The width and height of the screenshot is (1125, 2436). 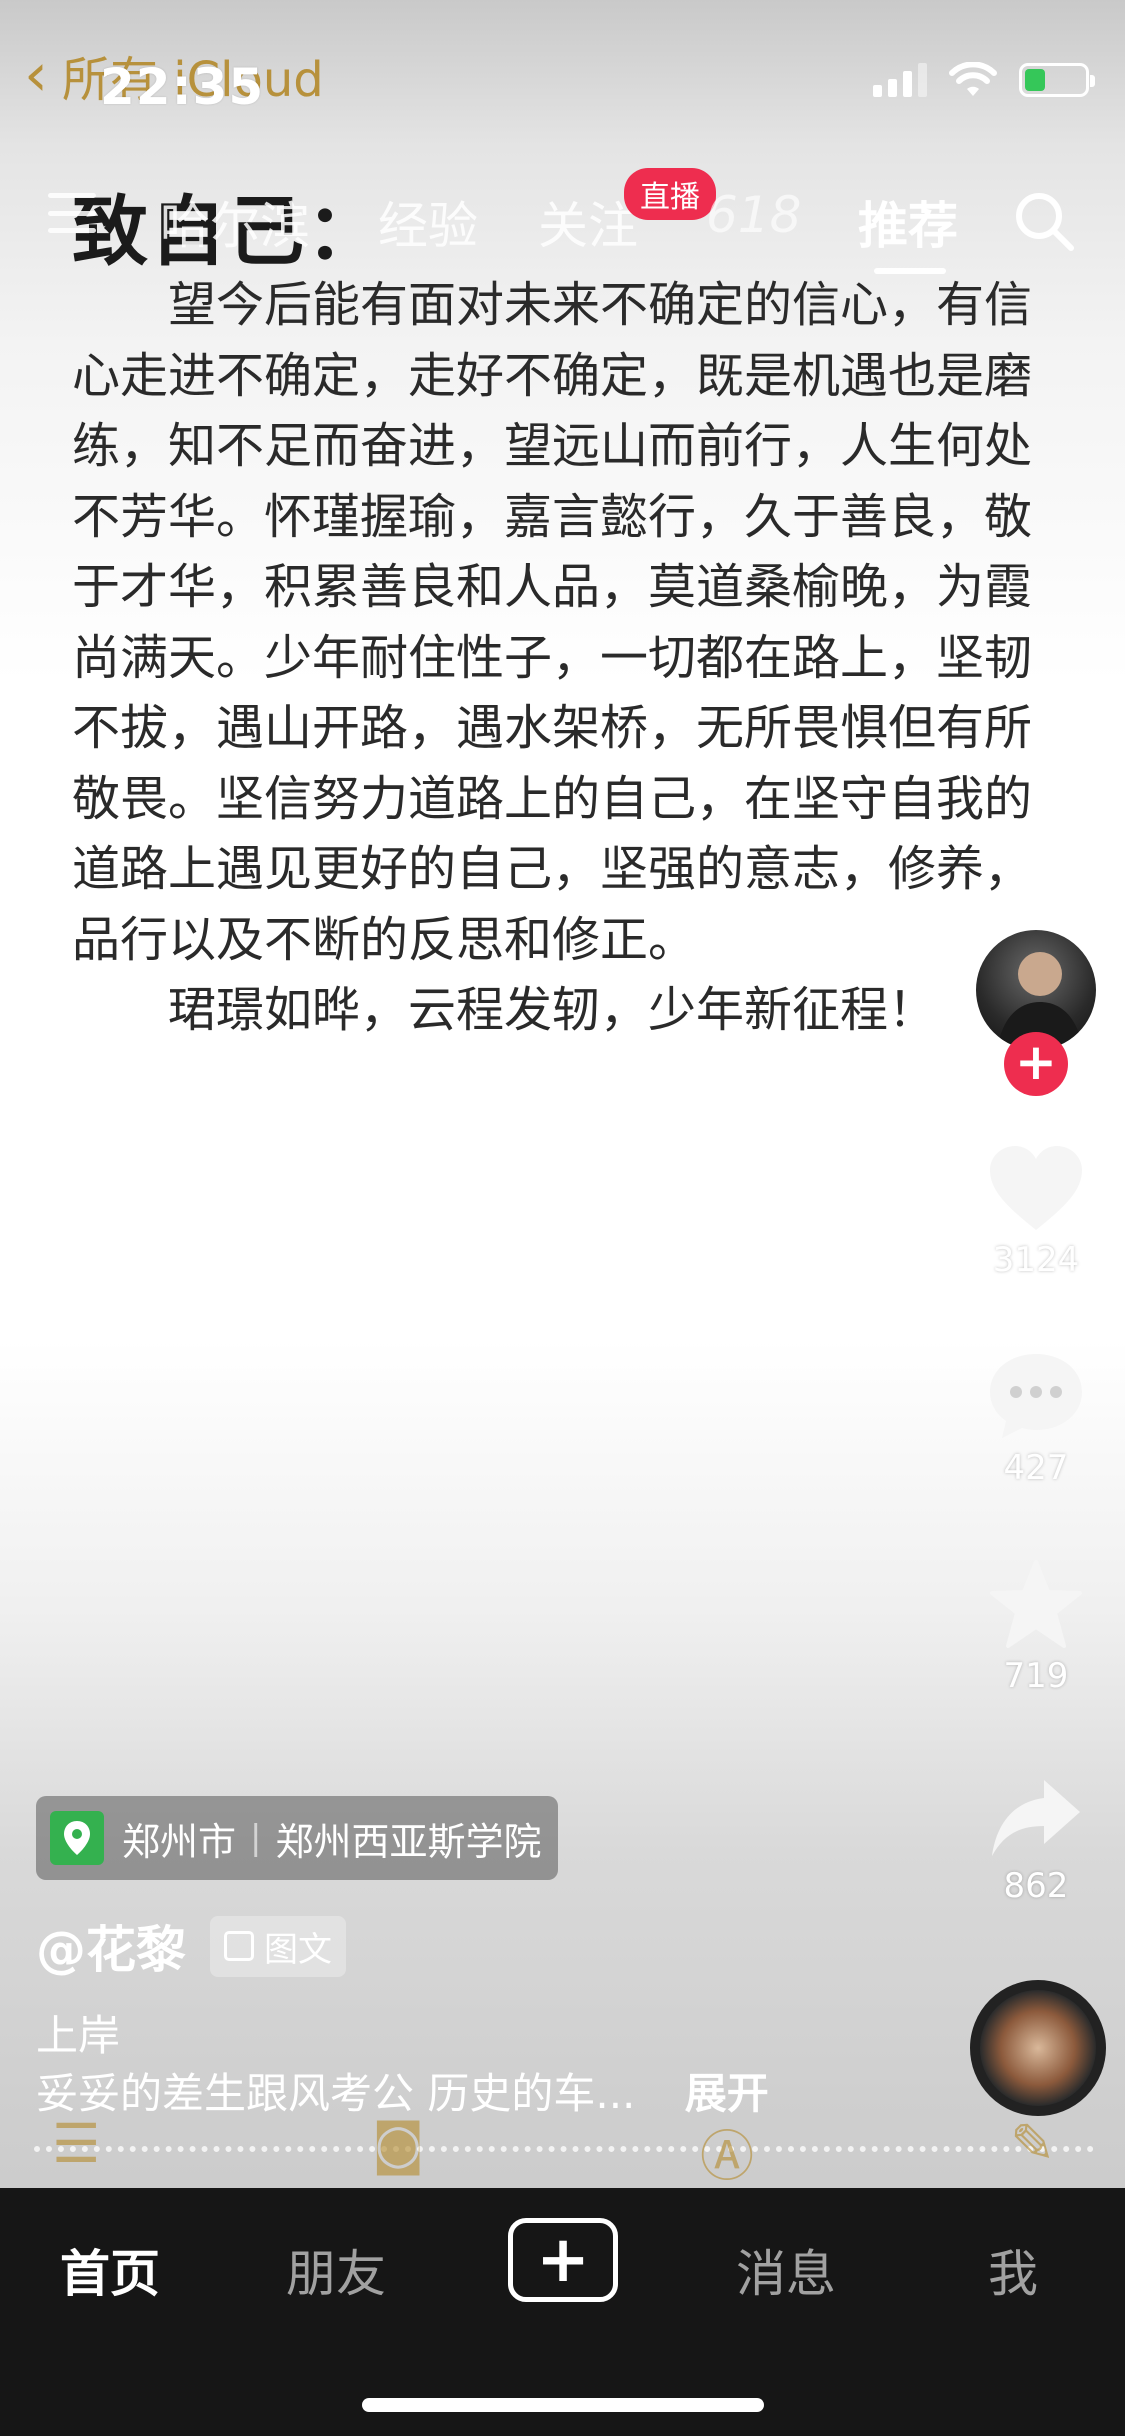 What do you see at coordinates (563, 2260) in the screenshot?
I see `create-post-button: +` at bounding box center [563, 2260].